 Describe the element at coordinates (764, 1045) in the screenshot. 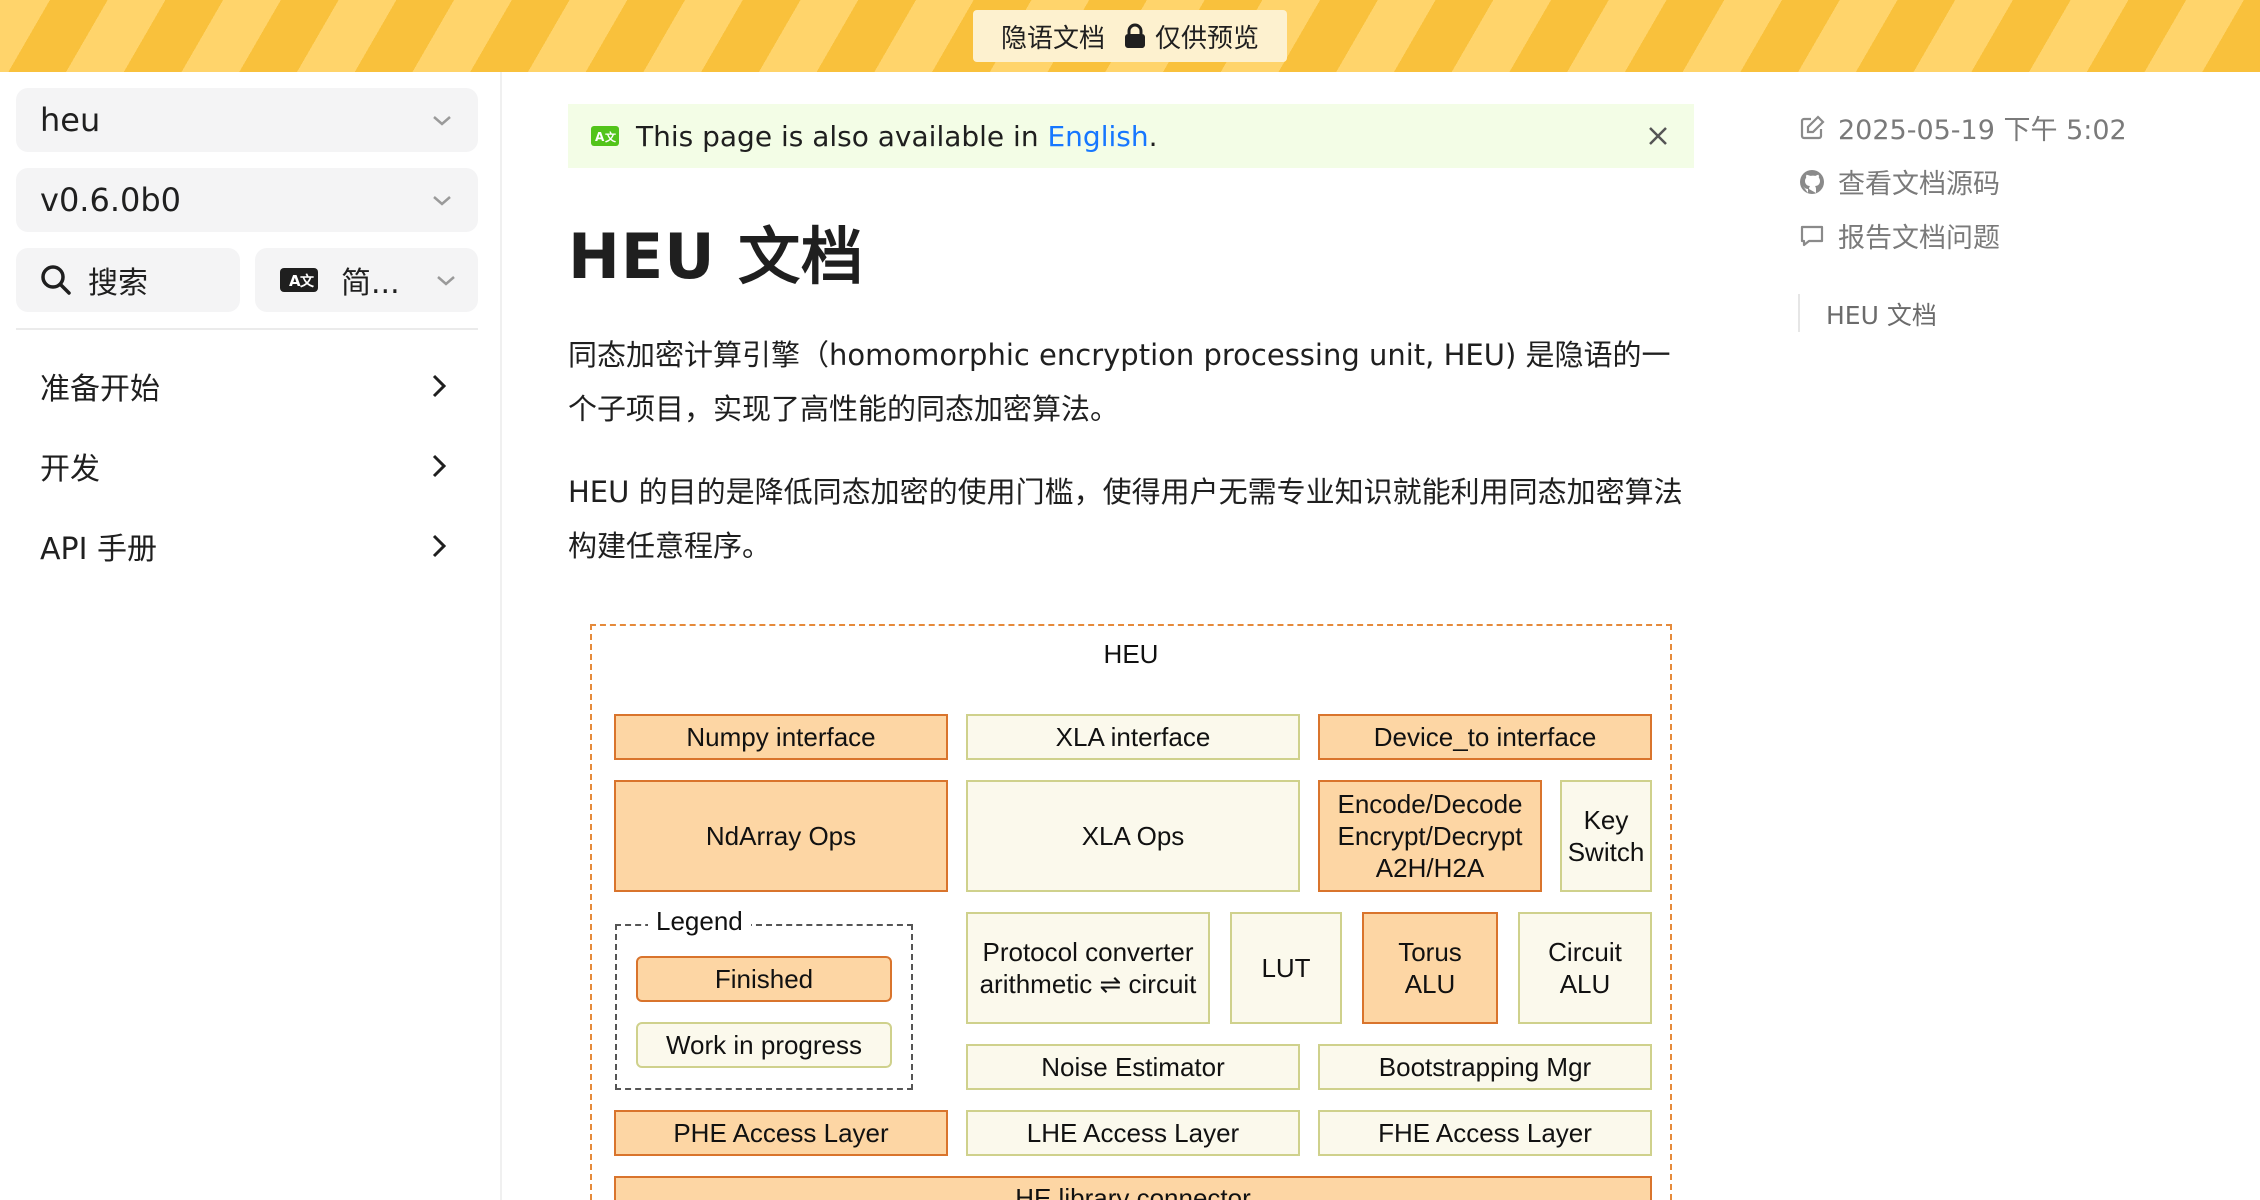

I see `legend-work-in-progress: Work in progress` at that location.